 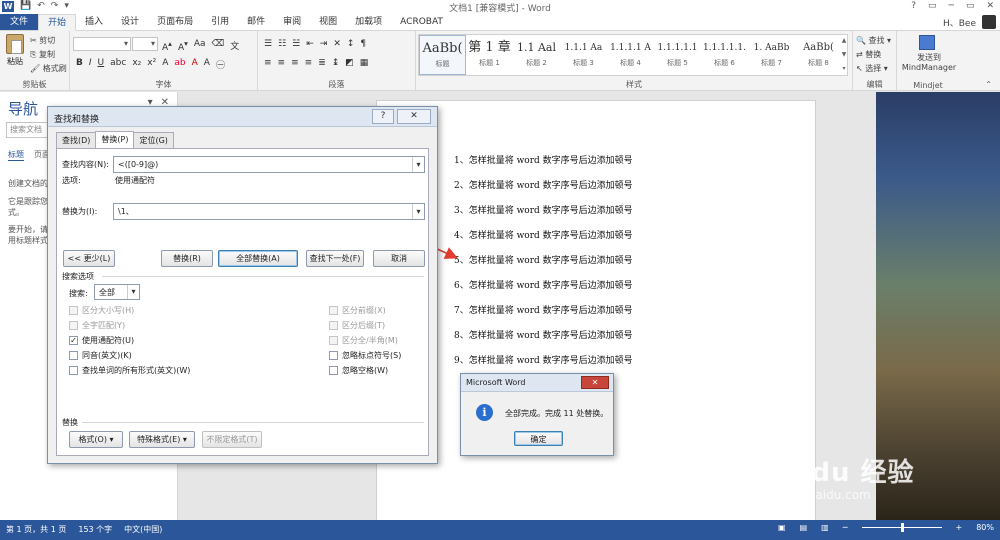 I want to click on tab-insert: 插入, so click(x=94, y=22).